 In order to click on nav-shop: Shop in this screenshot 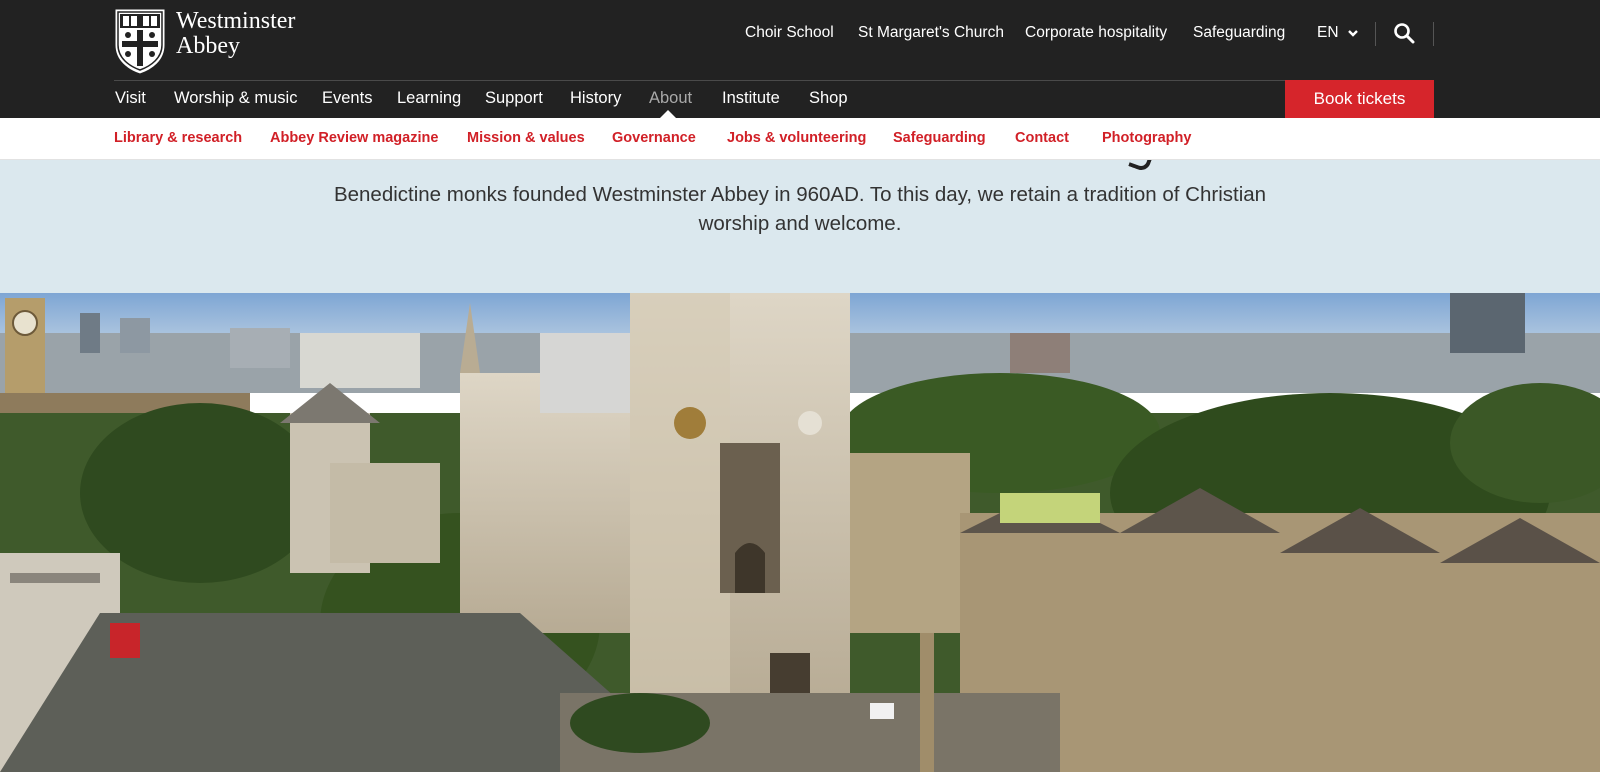, I will do `click(828, 98)`.